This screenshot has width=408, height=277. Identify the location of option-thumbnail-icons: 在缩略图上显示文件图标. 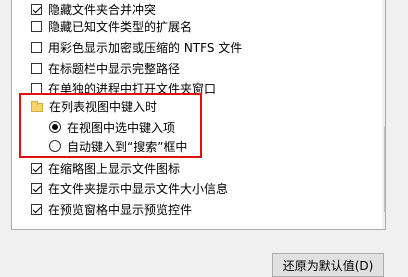
(208, 168).